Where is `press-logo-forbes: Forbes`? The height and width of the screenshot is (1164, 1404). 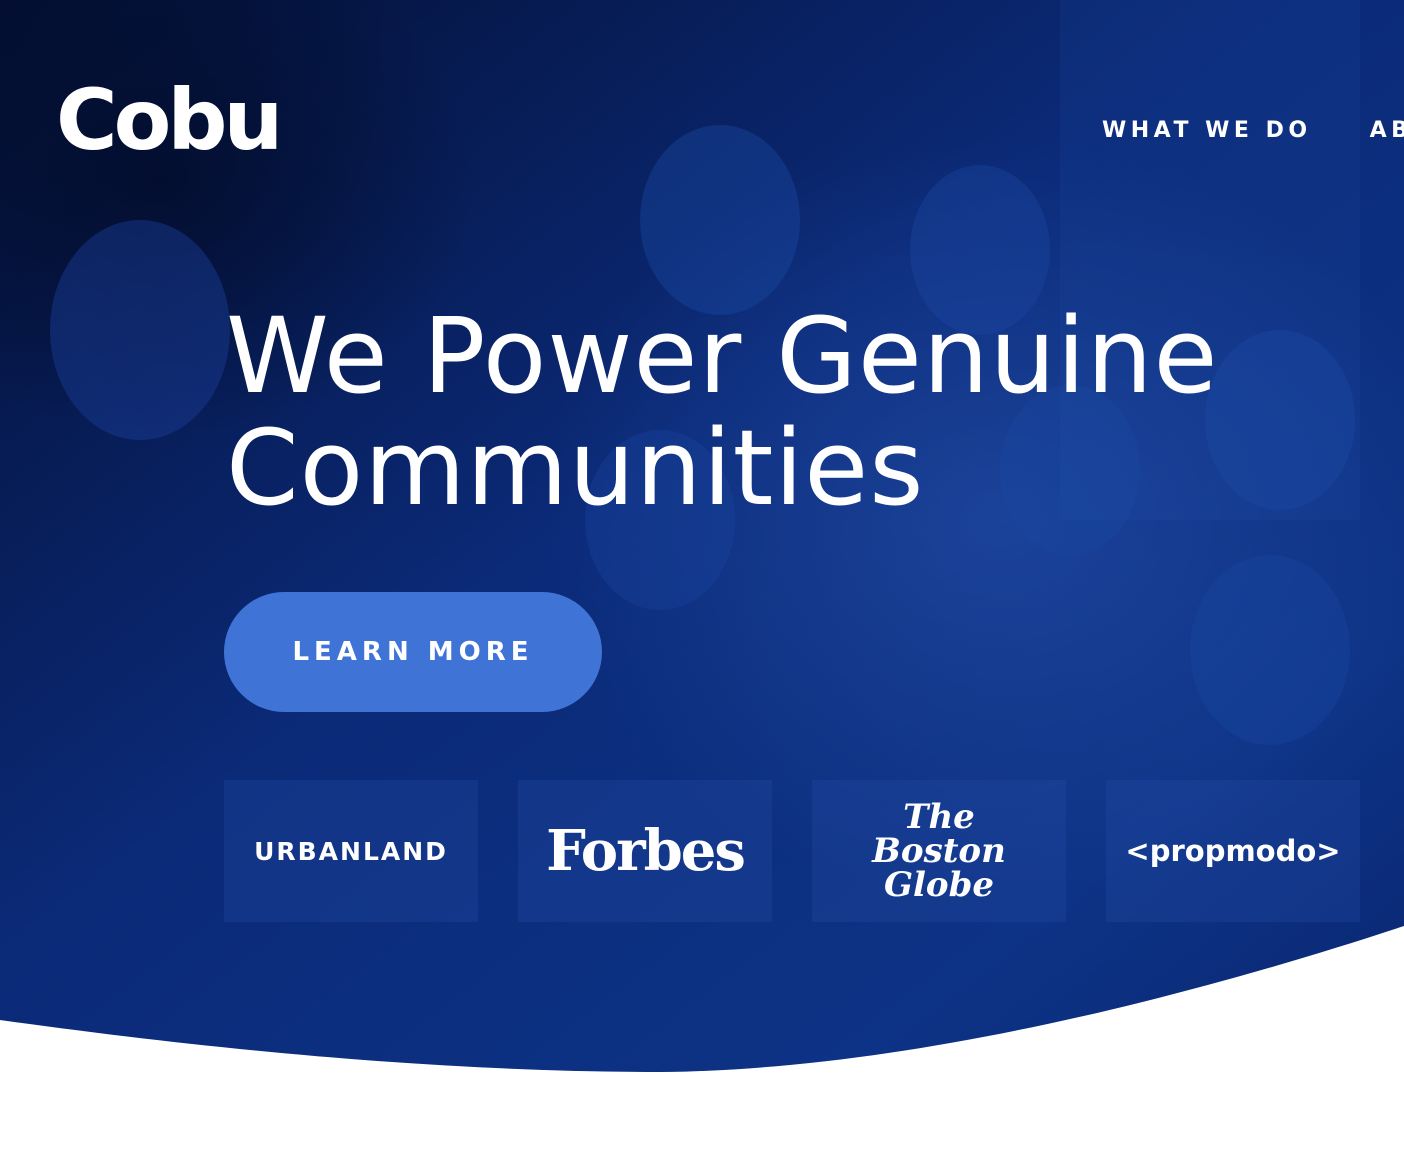
press-logo-forbes: Forbes is located at coordinates (645, 851).